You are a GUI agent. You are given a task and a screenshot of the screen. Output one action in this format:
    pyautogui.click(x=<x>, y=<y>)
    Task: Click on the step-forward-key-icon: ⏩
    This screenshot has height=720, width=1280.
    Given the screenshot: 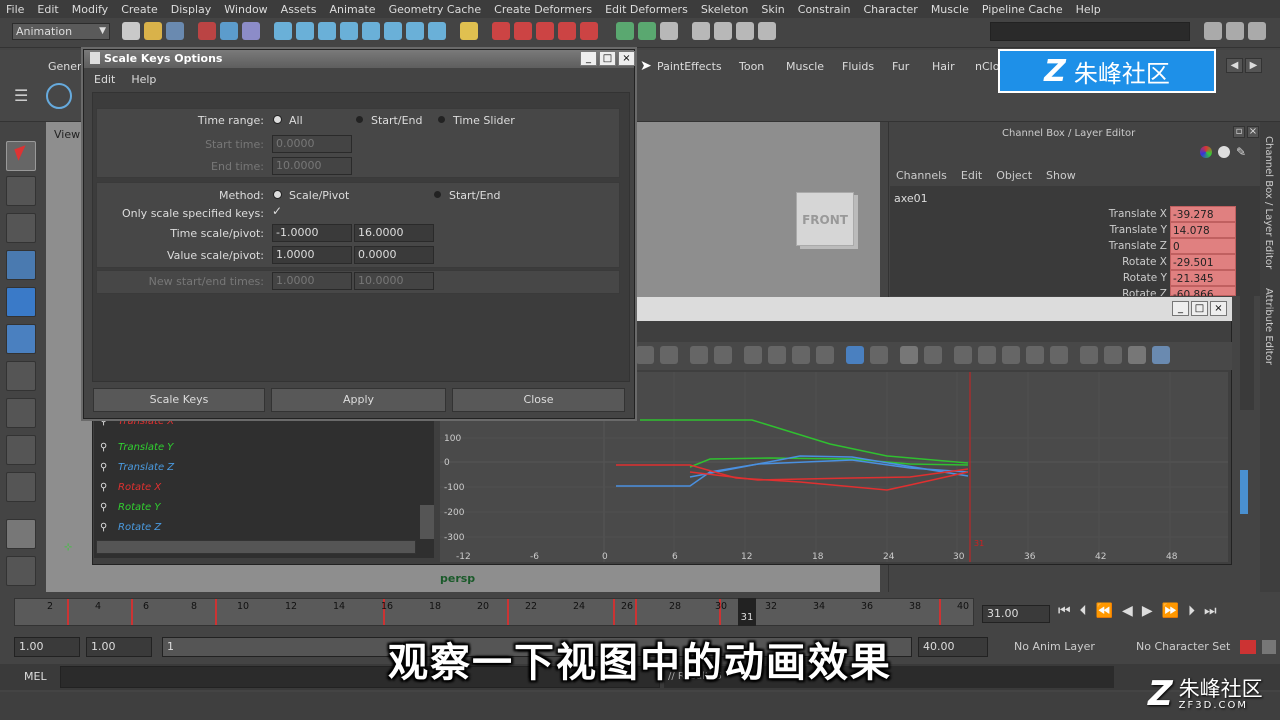 What is the action you would take?
    pyautogui.click(x=1170, y=611)
    